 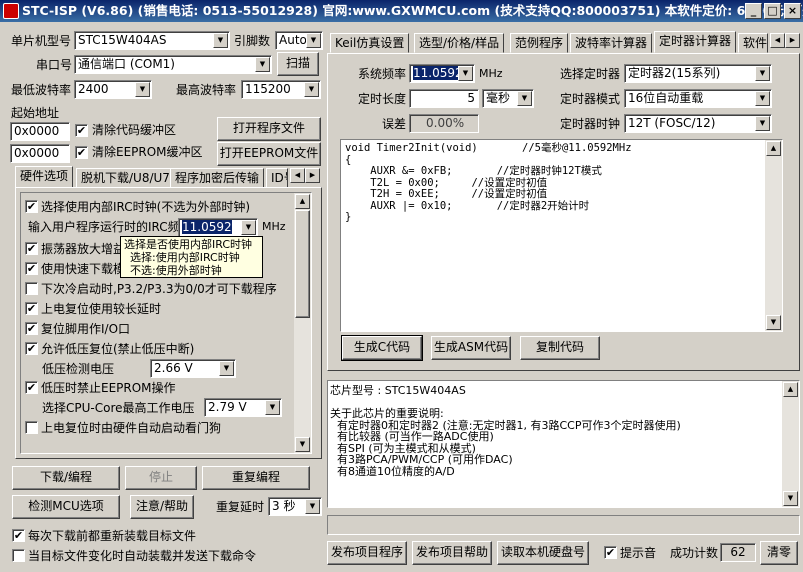 I want to click on open-eeprom-button: 打开EEPROM文件, so click(x=269, y=154).